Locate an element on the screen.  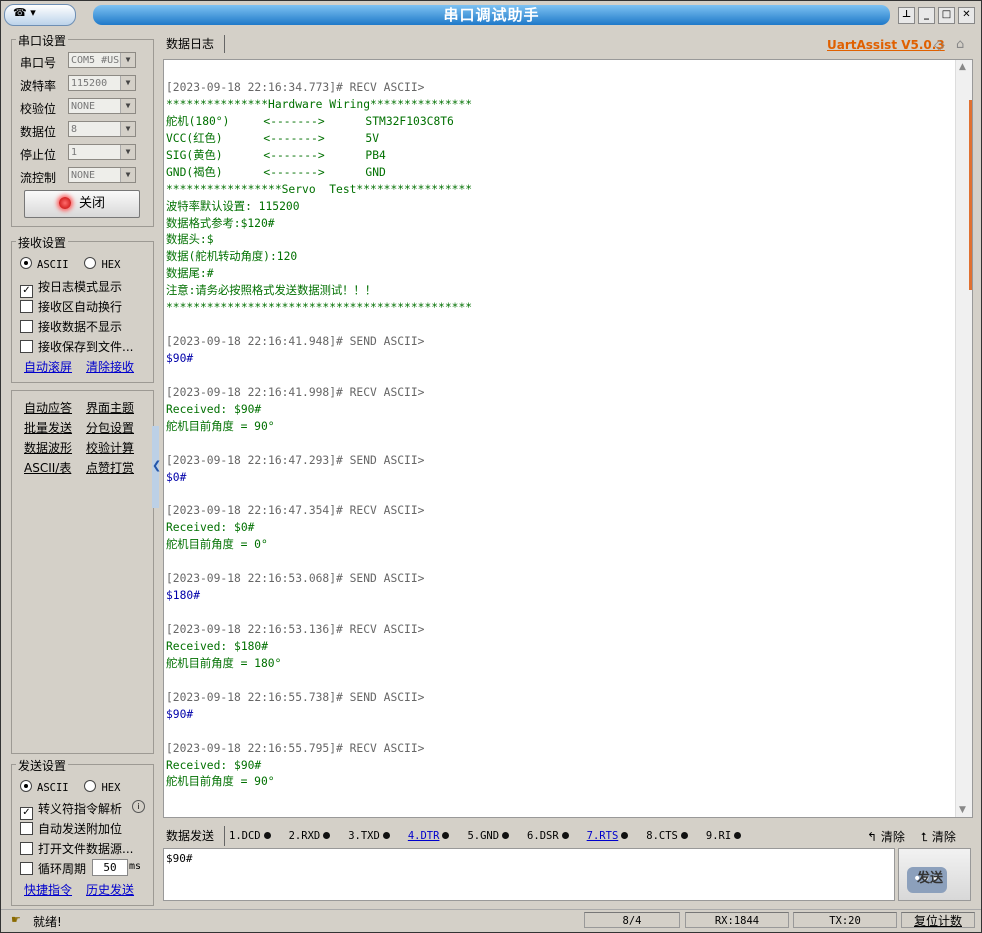
port-select: COM5 #USB ▼ is located at coordinates (102, 60).